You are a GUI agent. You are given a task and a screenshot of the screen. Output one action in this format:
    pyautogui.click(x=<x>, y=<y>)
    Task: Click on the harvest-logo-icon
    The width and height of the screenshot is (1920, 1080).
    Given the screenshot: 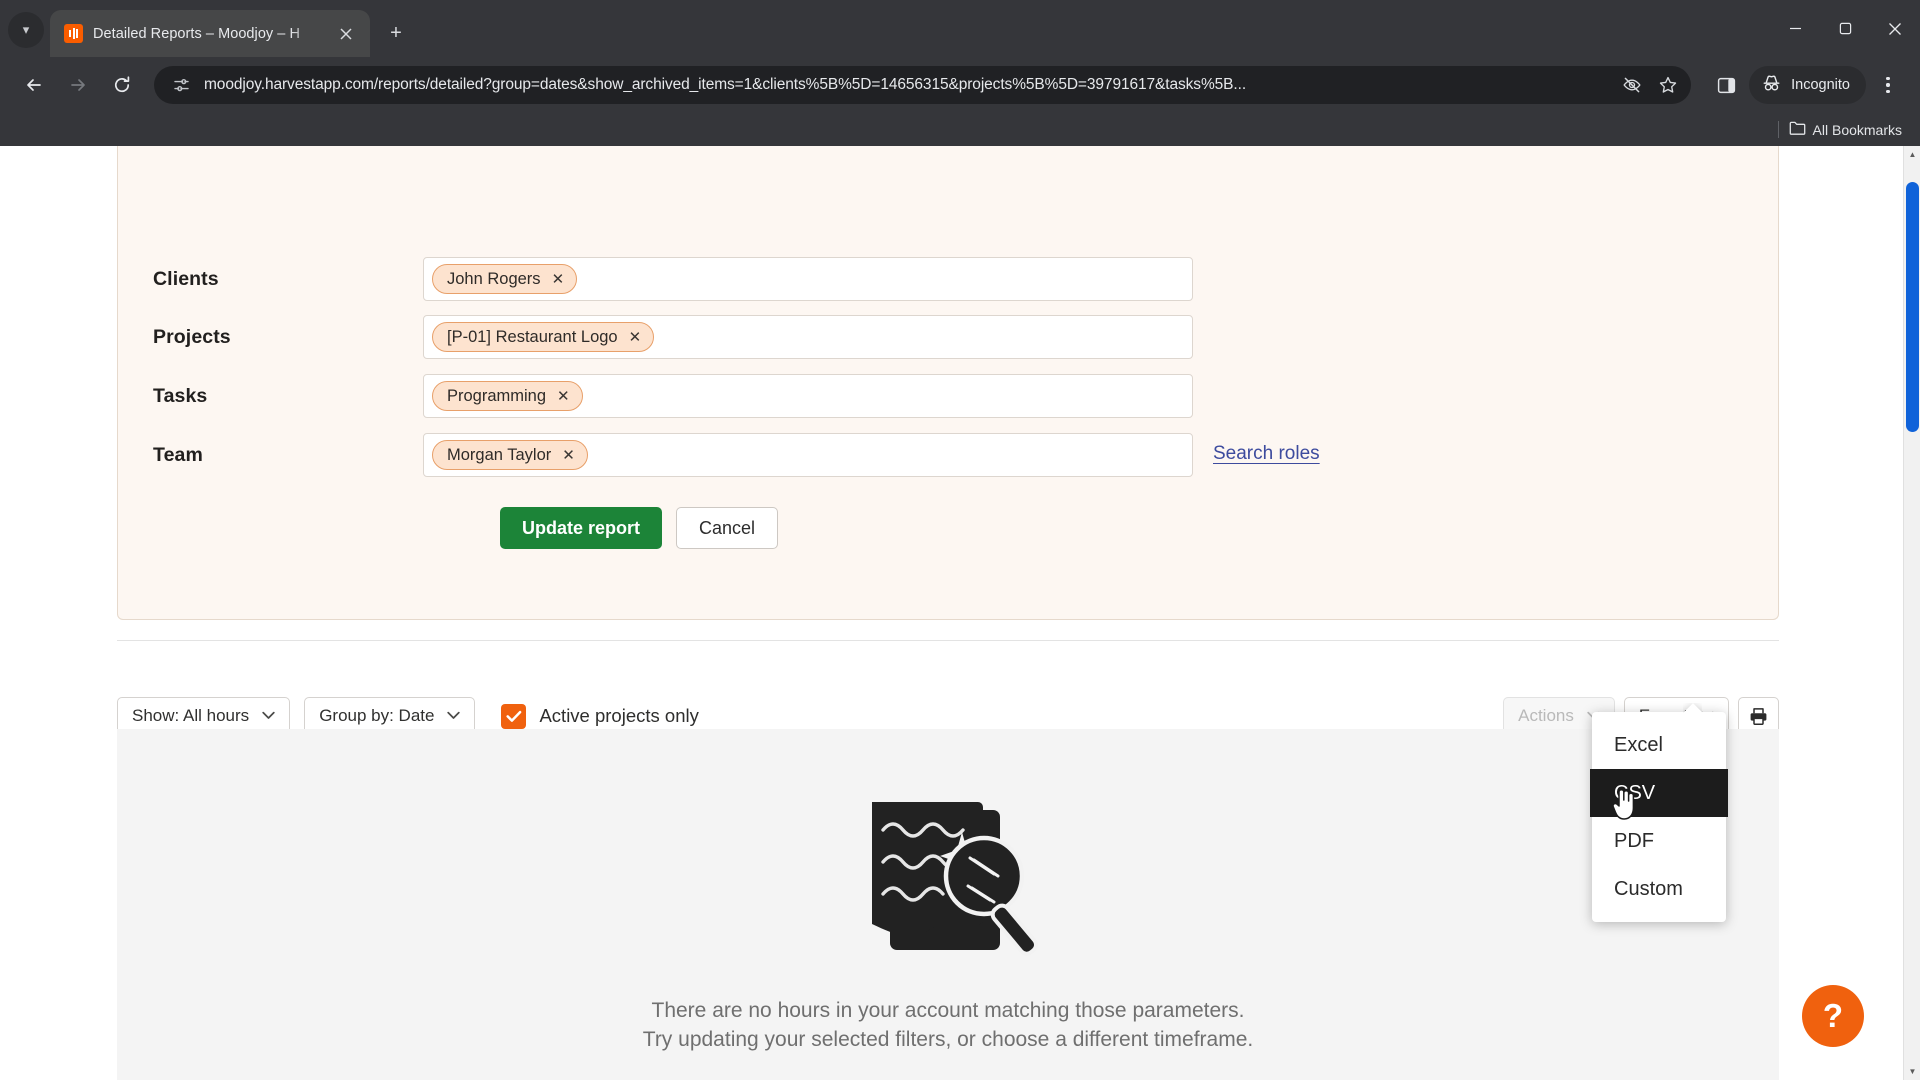 What is the action you would take?
    pyautogui.click(x=73, y=33)
    